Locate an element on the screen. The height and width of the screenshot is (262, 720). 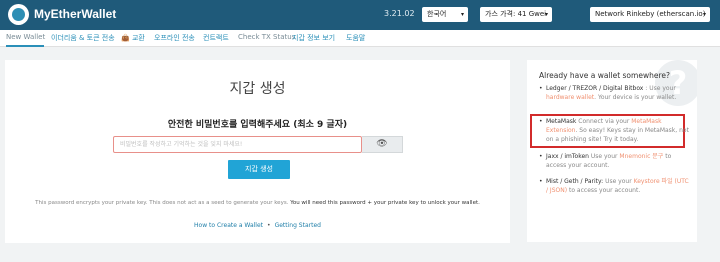
network-select: Network Rinkeby (etherscan.io) ▾ is located at coordinates (650, 14).